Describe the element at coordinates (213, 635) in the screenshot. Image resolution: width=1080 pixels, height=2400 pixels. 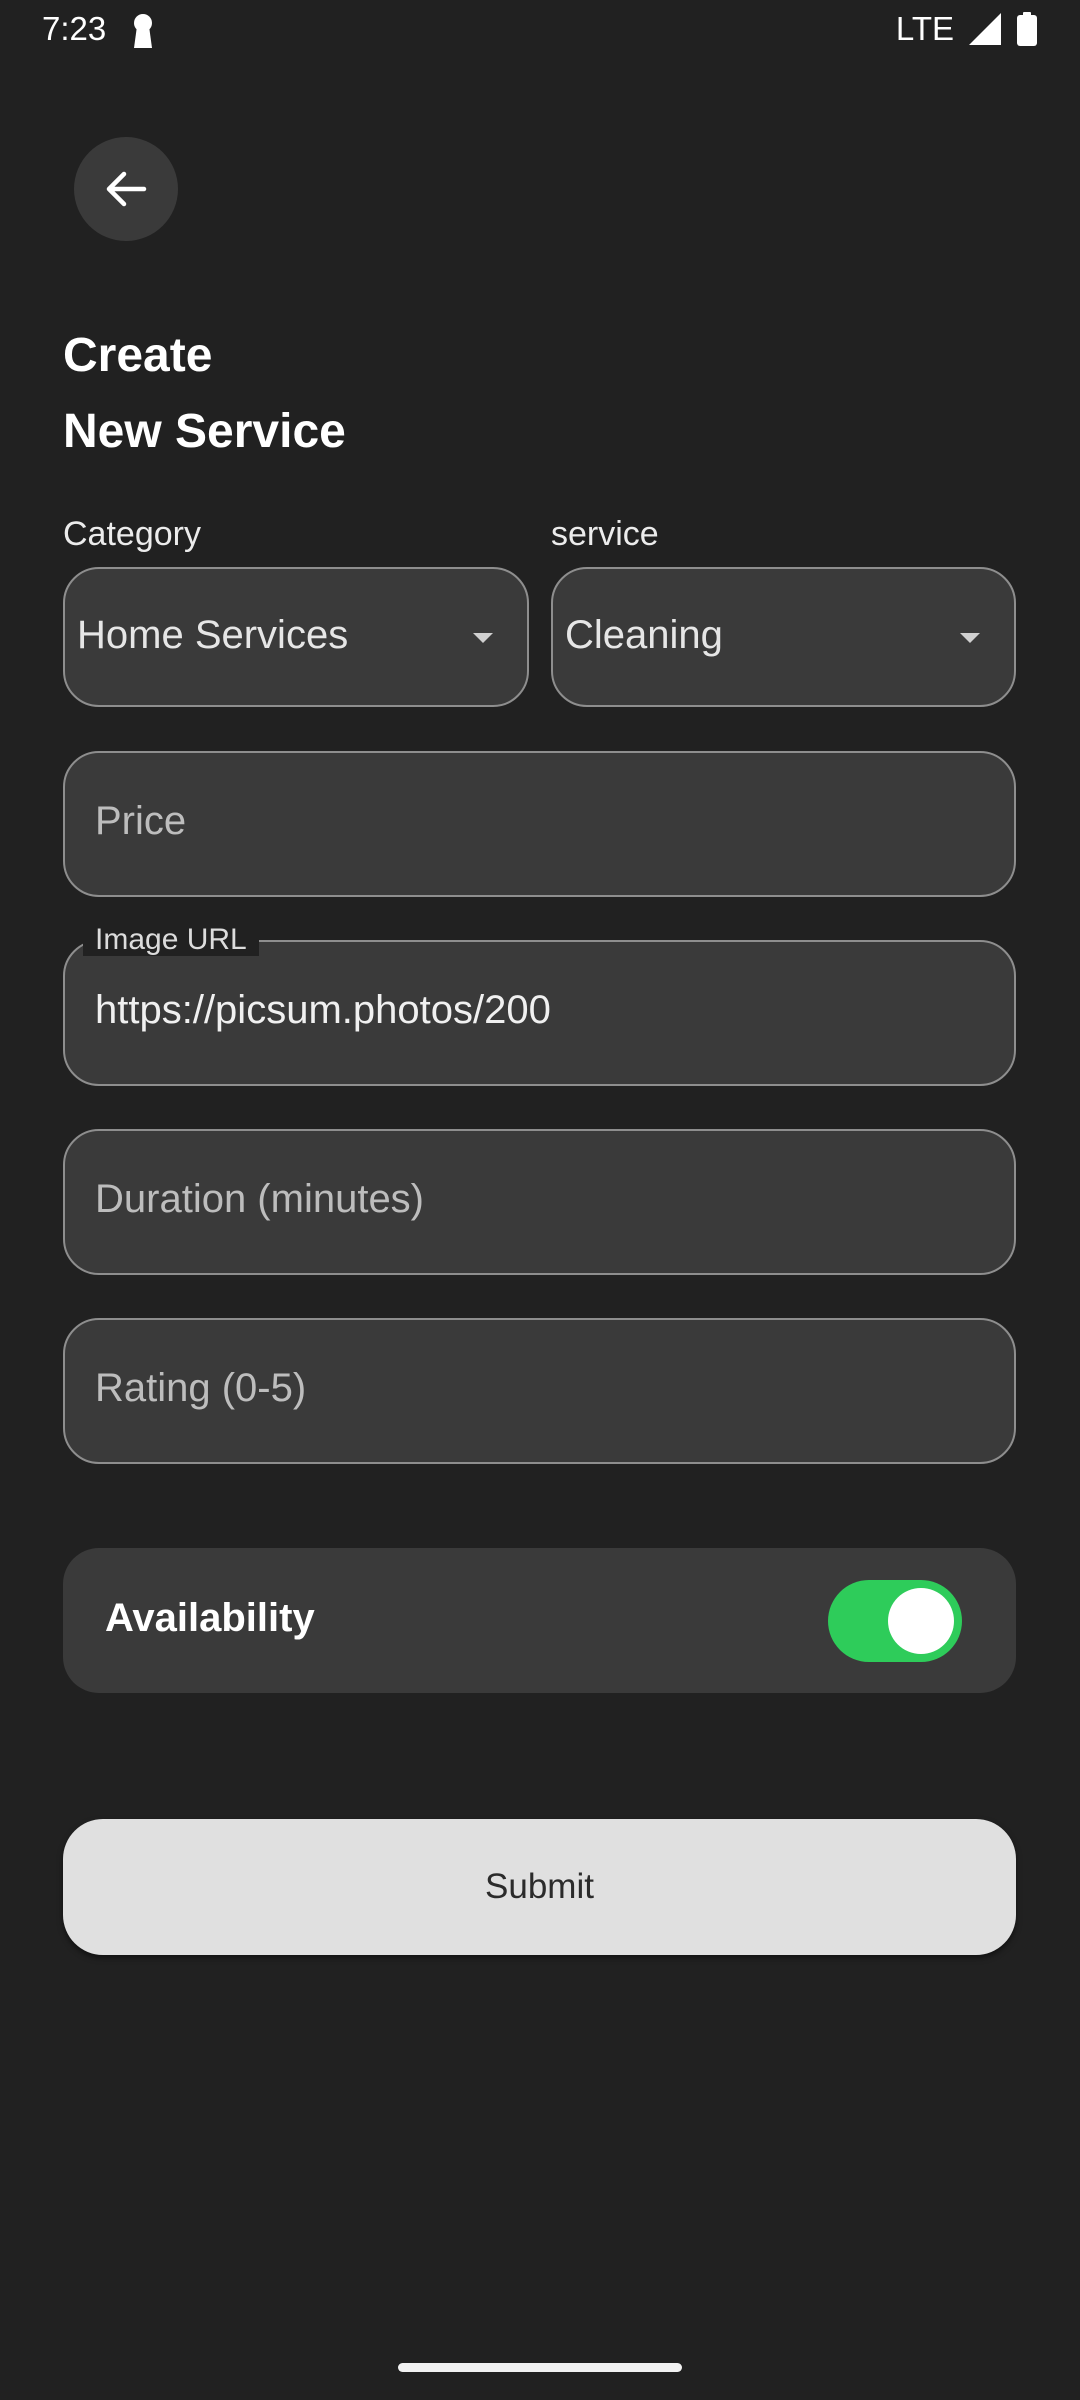
I see `category-value: Home Services` at that location.